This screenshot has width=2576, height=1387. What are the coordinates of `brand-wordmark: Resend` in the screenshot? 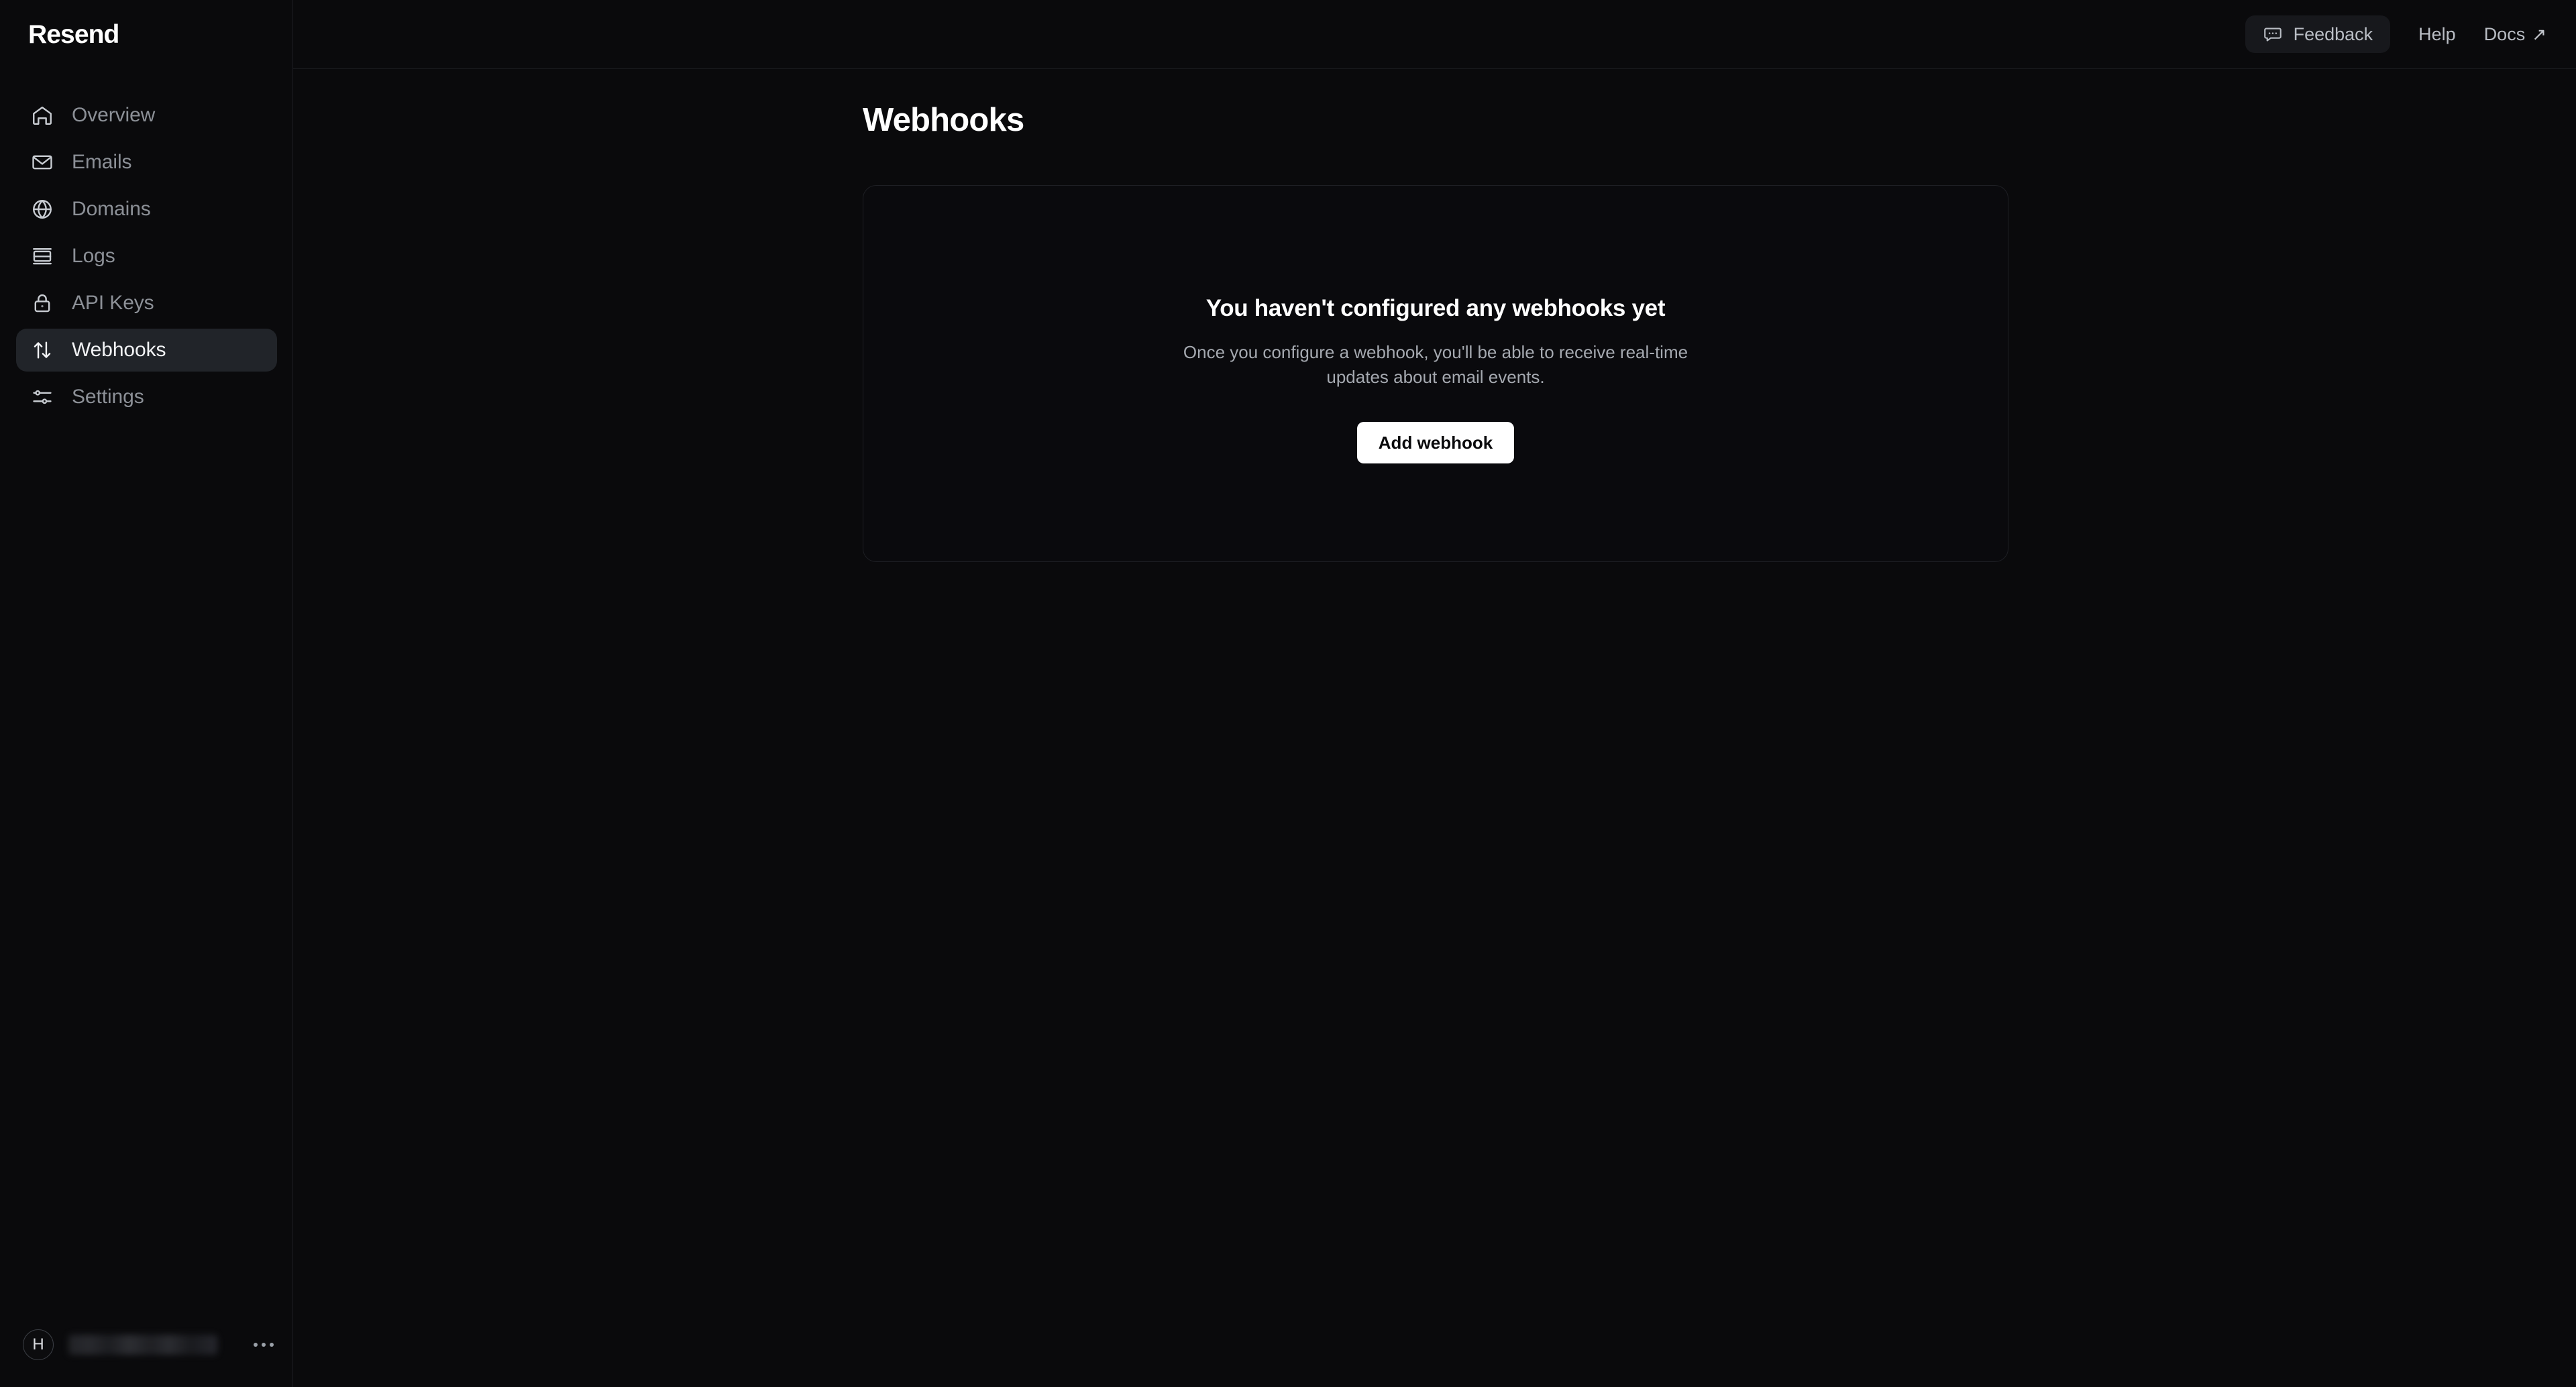 It's located at (73, 34).